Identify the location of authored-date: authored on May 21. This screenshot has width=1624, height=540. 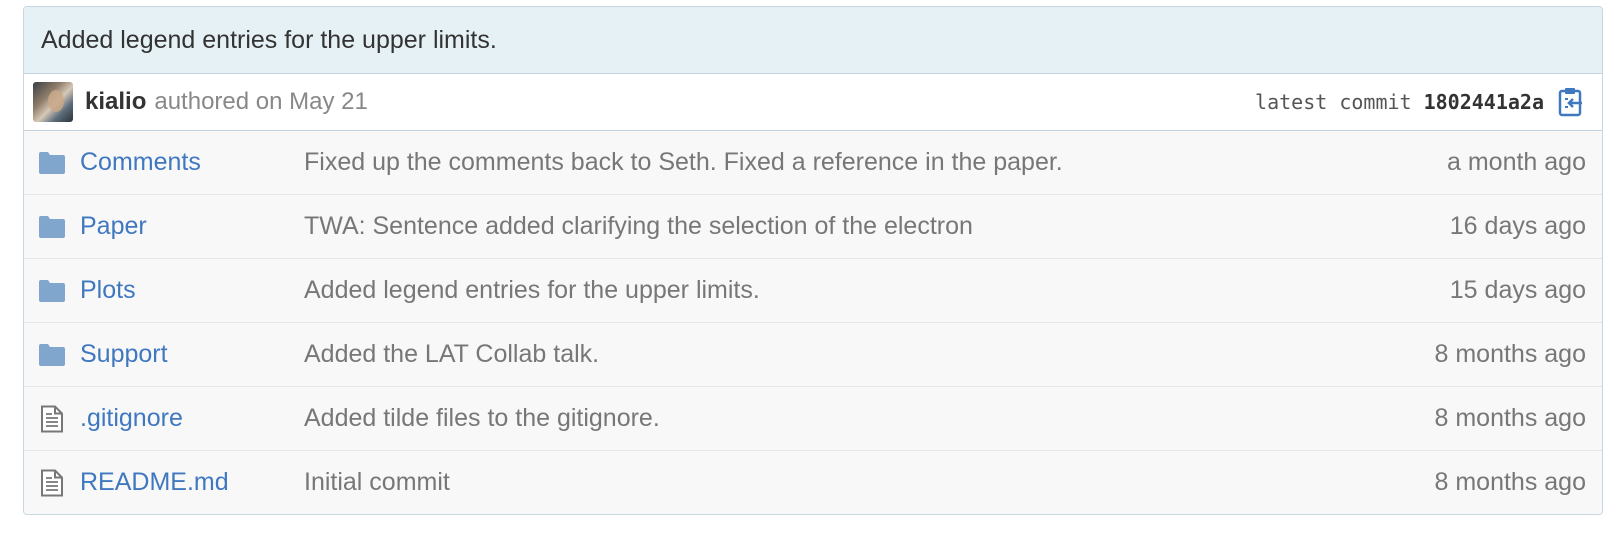
(261, 101).